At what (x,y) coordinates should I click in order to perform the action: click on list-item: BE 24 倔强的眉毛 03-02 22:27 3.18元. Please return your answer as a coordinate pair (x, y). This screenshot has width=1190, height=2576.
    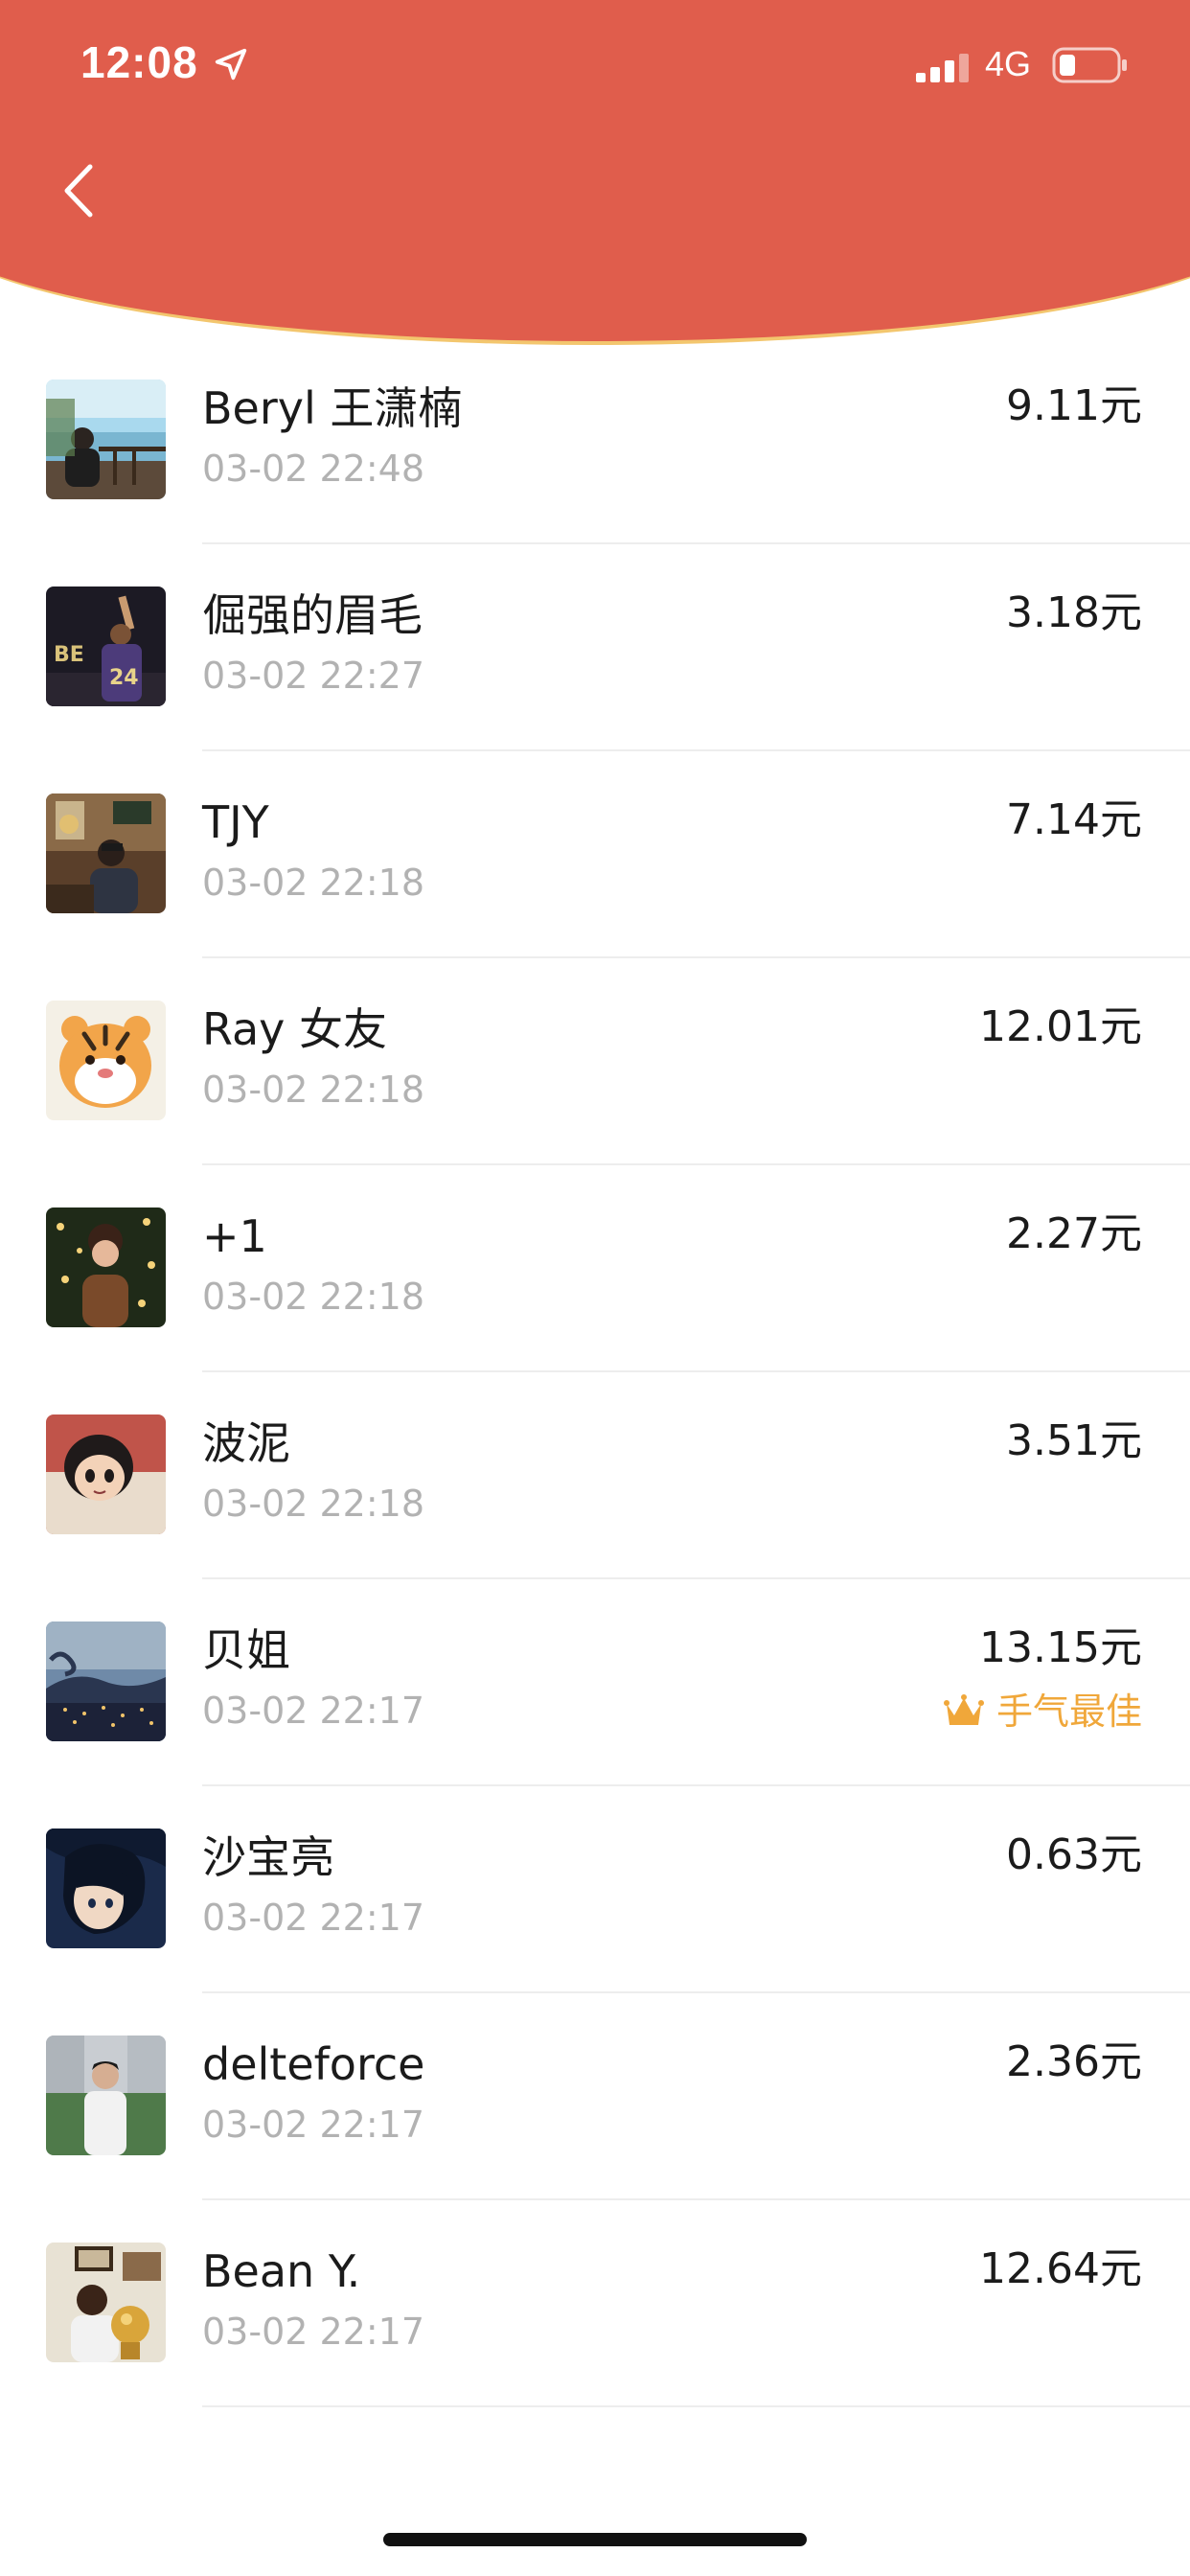
    Looking at the image, I should click on (595, 647).